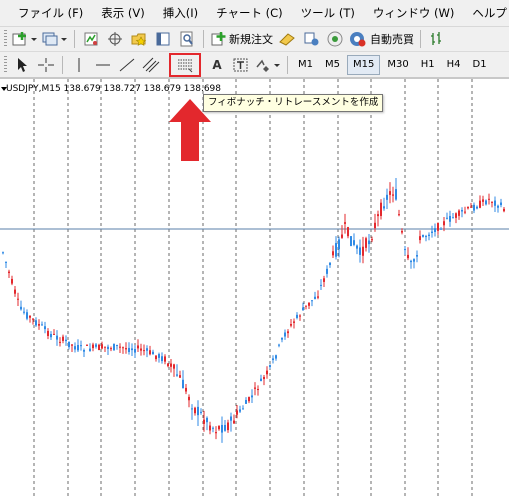 Image resolution: width=509 pixels, height=497 pixels. What do you see at coordinates (454, 65) in the screenshot?
I see `timeframe-h4: H4` at bounding box center [454, 65].